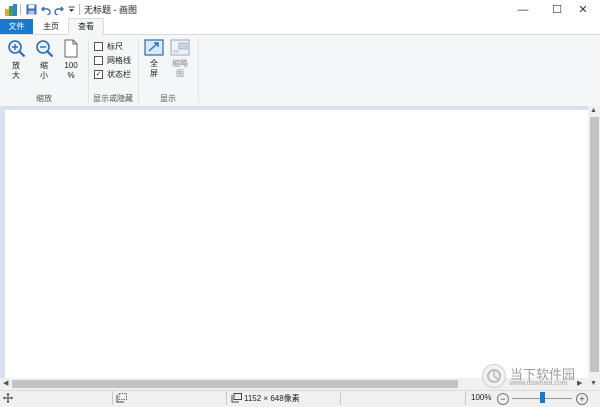 This screenshot has height=407, width=600. I want to click on fullscreen-button: 全 屏, so click(154, 59).